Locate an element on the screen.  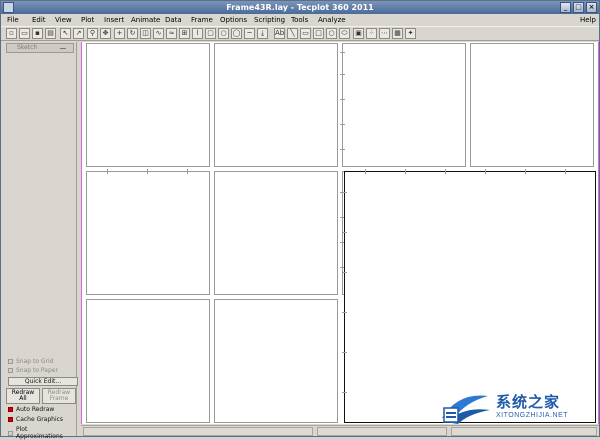
watermark-url: XITONGZHIJIA.NET is located at coordinates (532, 415).